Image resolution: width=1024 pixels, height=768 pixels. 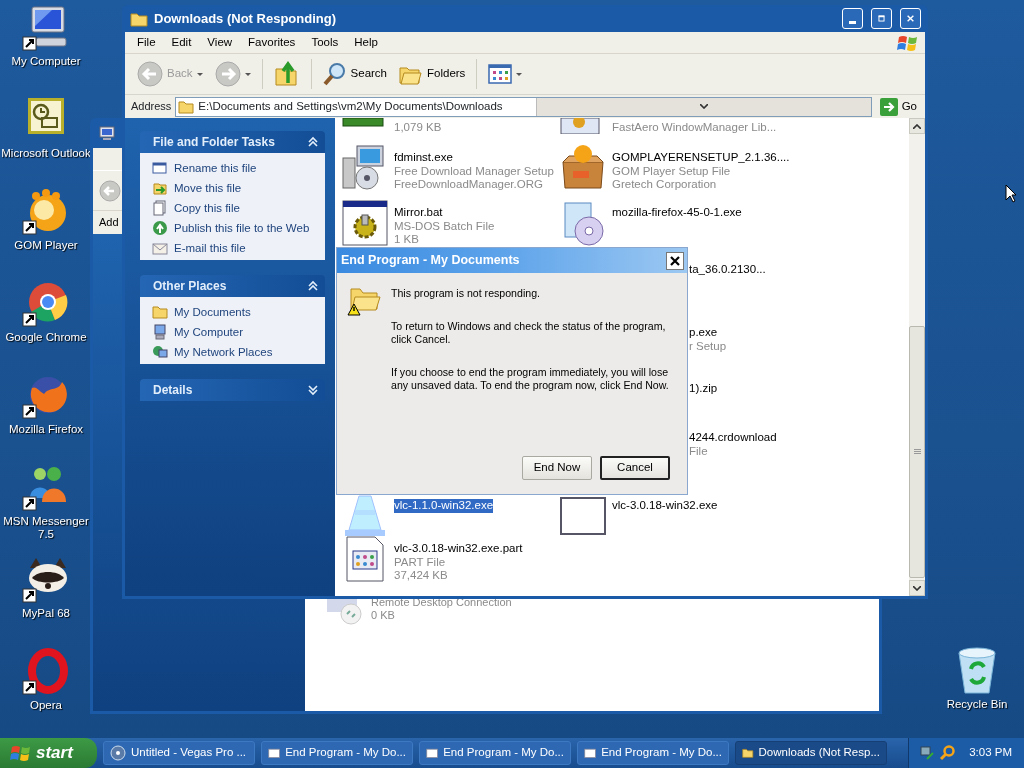 I want to click on pane-link: My Computer, so click(x=234, y=332).